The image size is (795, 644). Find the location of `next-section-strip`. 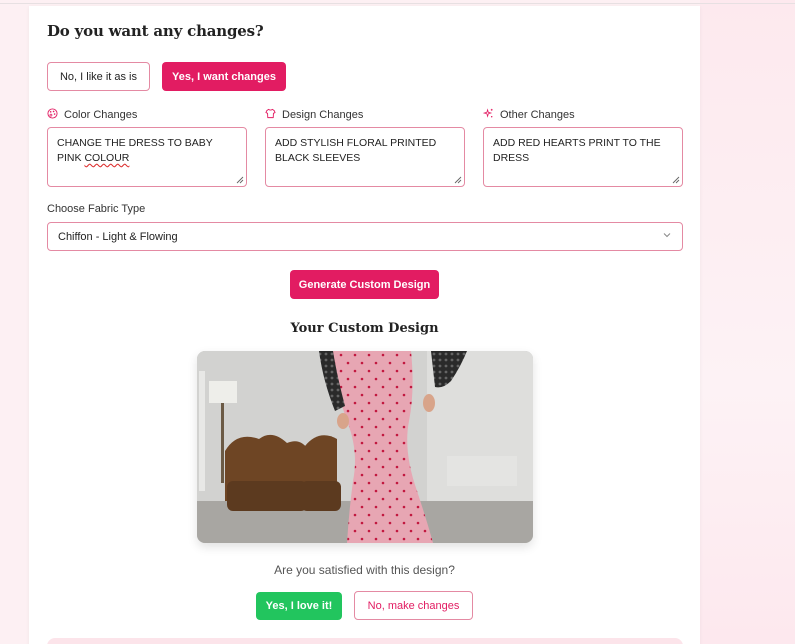

next-section-strip is located at coordinates (365, 641).